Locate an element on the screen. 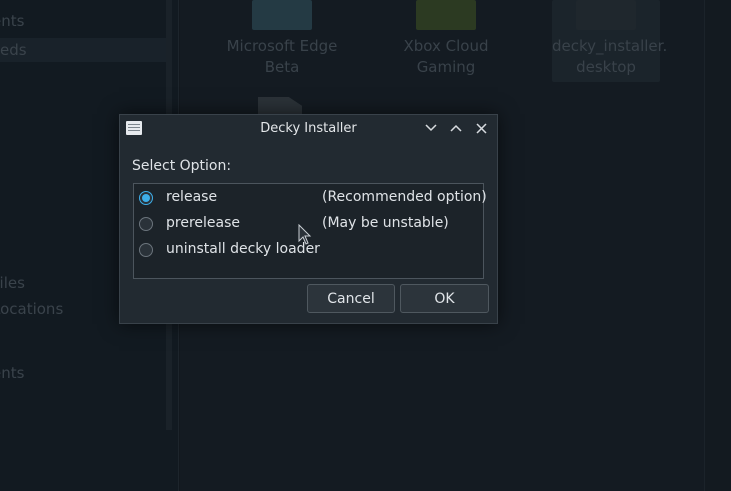 The width and height of the screenshot is (731, 491). radio-button-selected is located at coordinates (146, 198).